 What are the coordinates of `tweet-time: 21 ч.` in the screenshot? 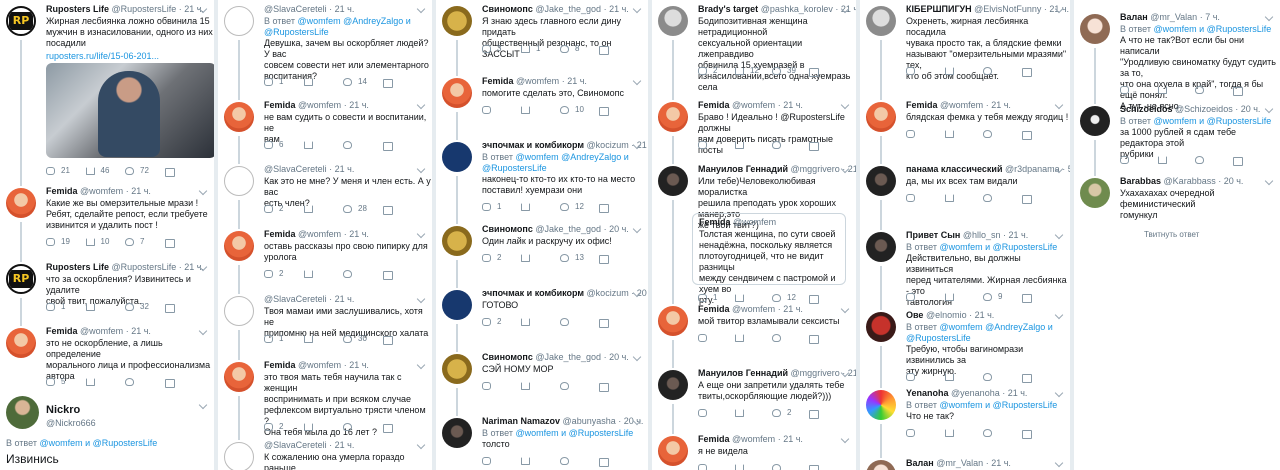 It's located at (359, 365).